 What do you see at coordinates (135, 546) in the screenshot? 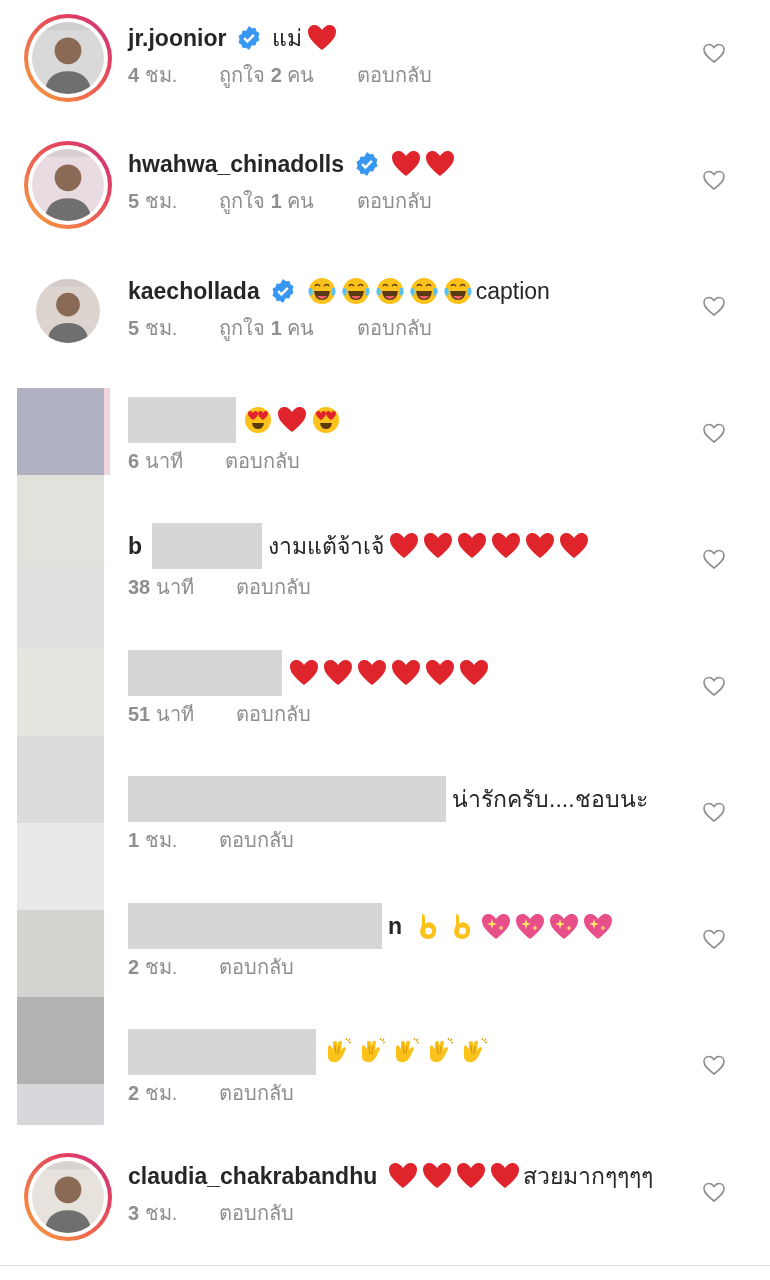
I see `username: b` at bounding box center [135, 546].